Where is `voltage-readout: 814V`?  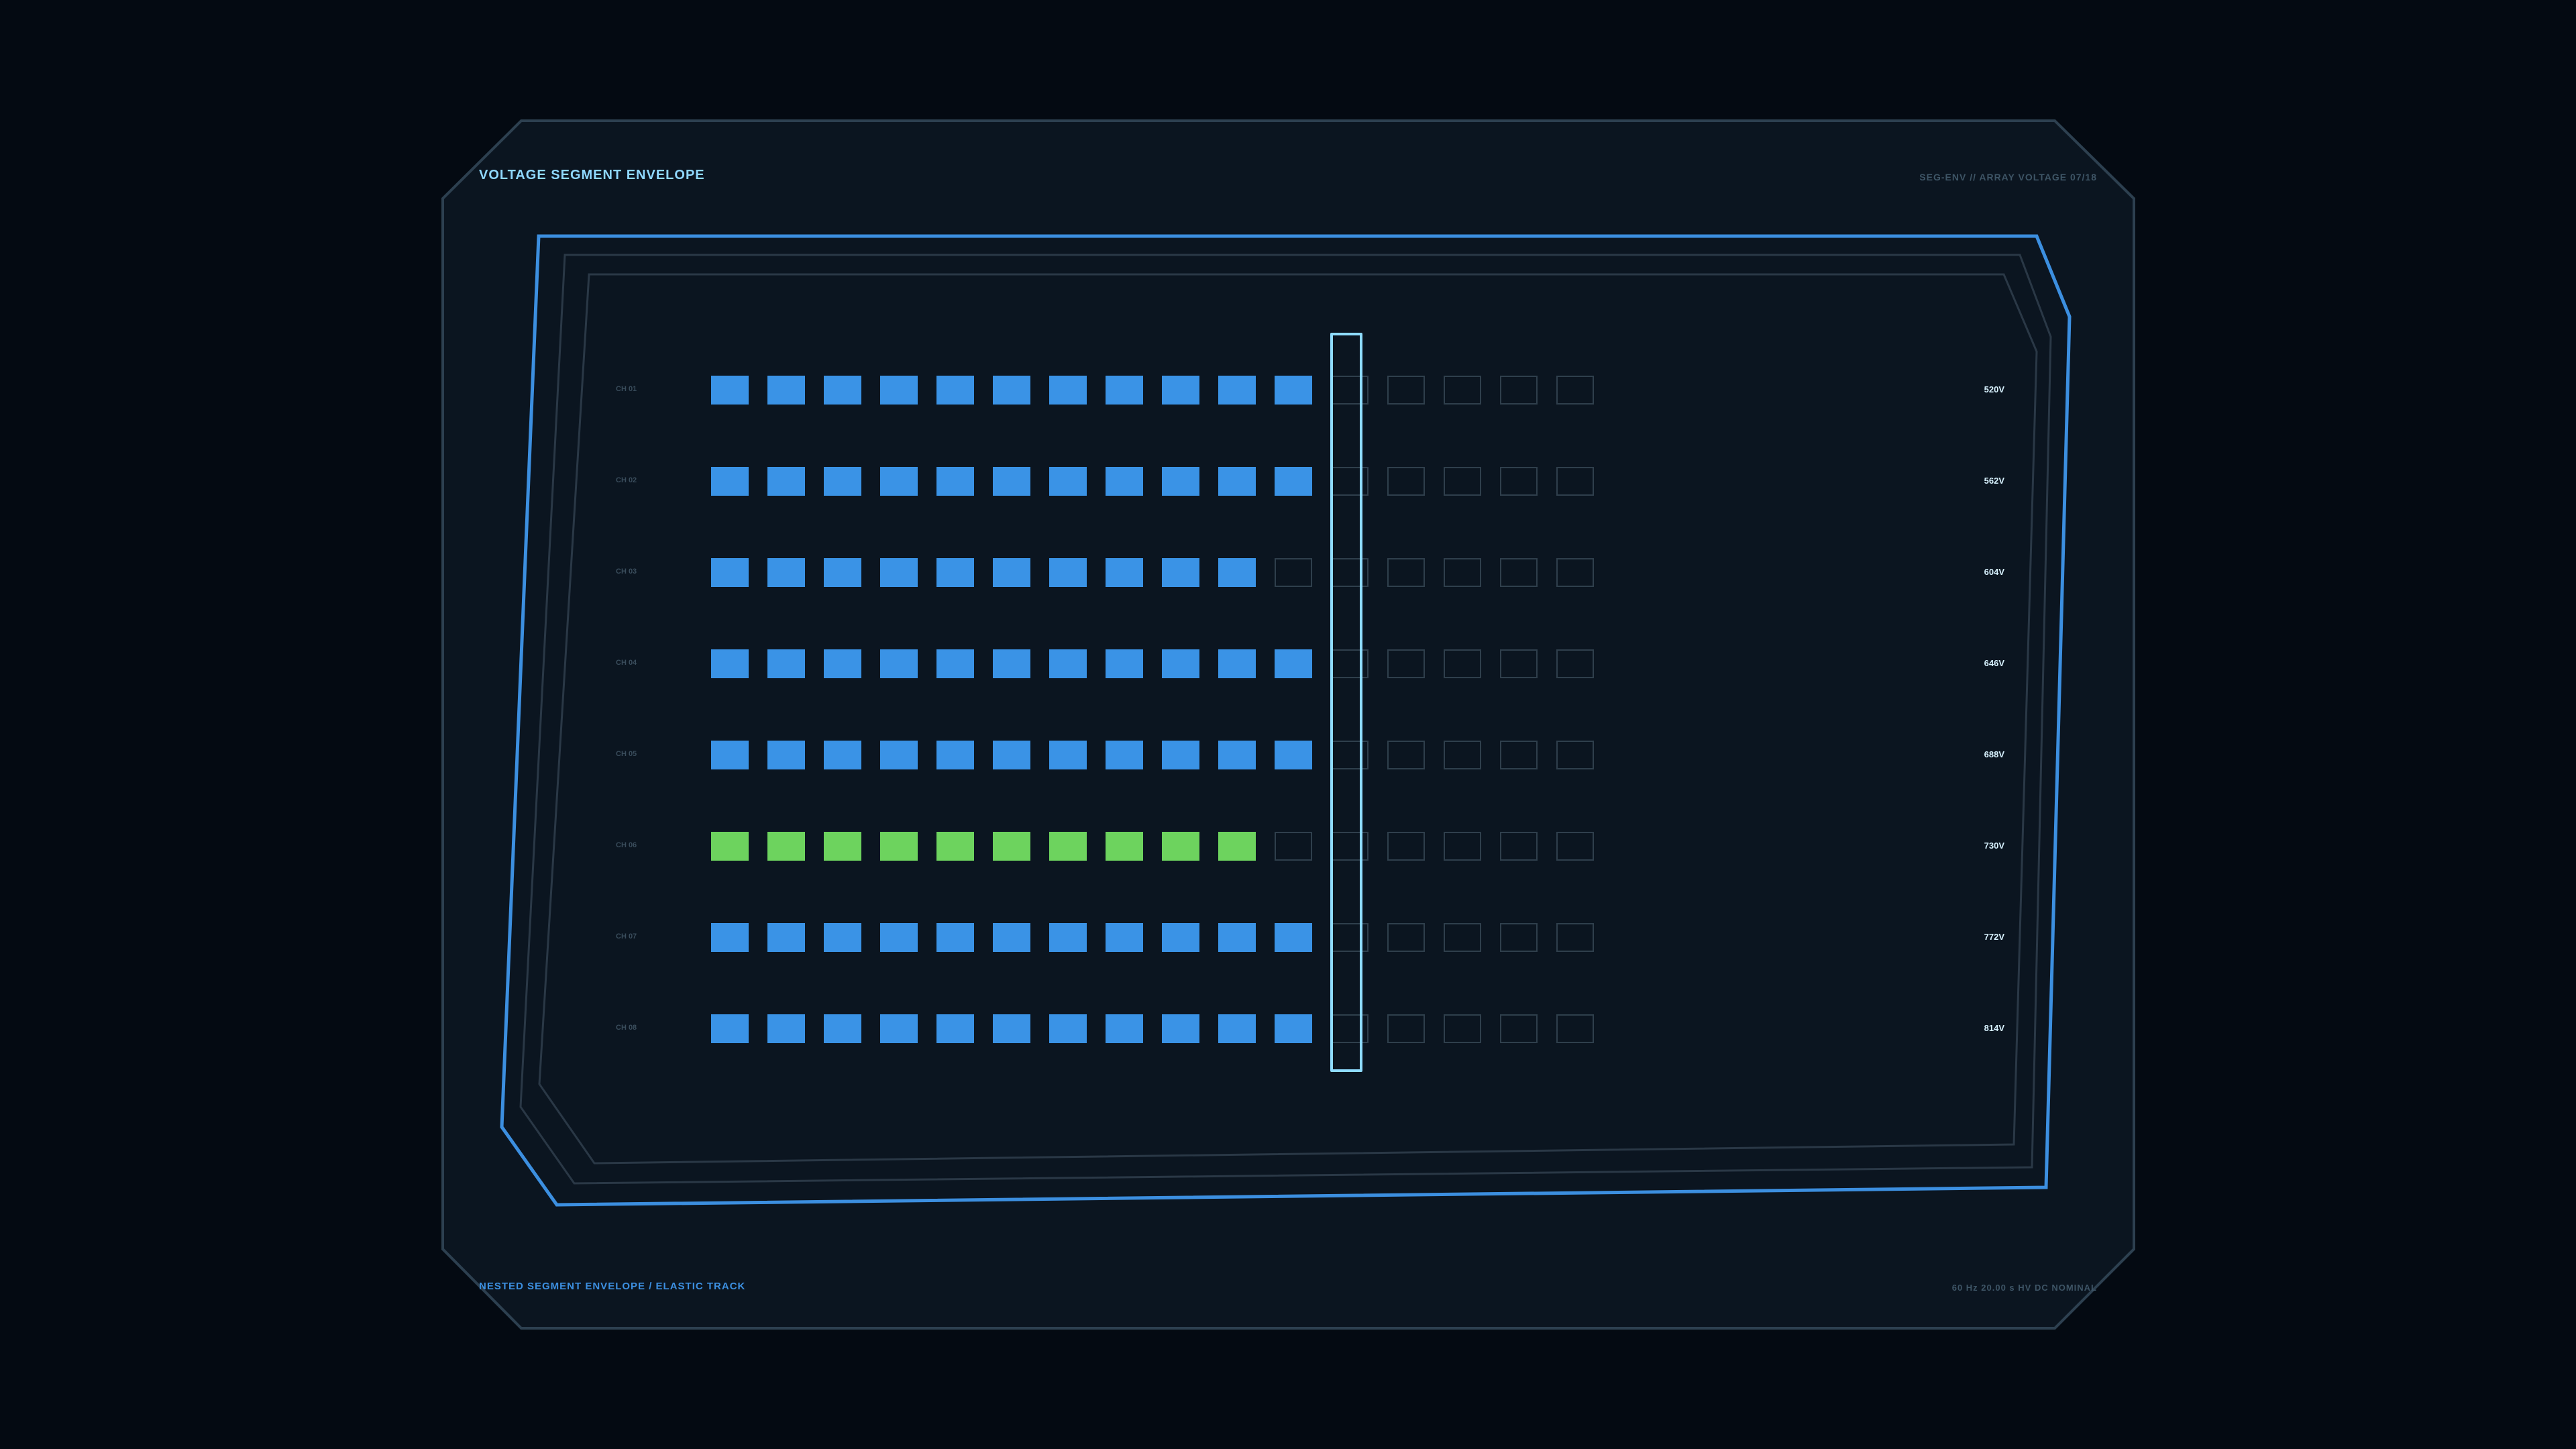 voltage-readout: 814V is located at coordinates (1994, 1028).